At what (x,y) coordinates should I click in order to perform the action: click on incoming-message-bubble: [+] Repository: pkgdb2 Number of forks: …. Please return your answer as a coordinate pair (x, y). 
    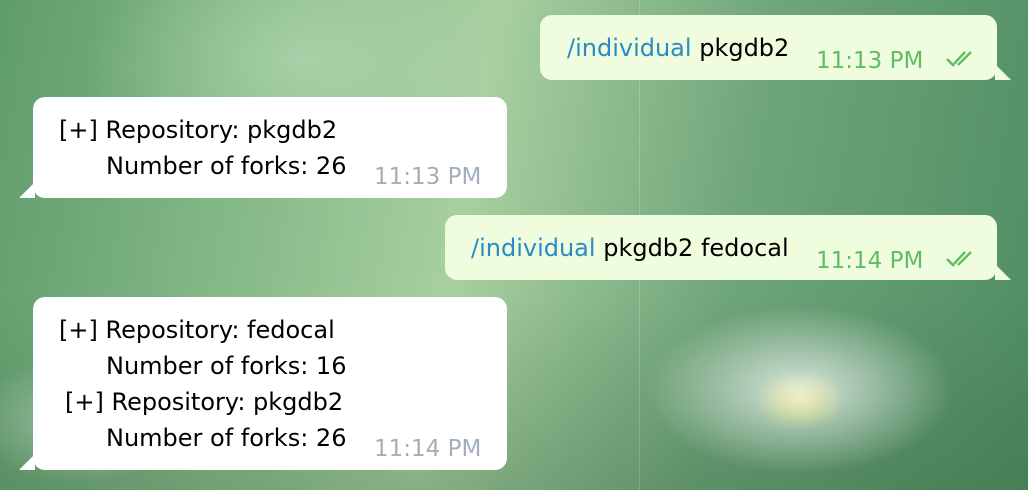
    Looking at the image, I should click on (263, 147).